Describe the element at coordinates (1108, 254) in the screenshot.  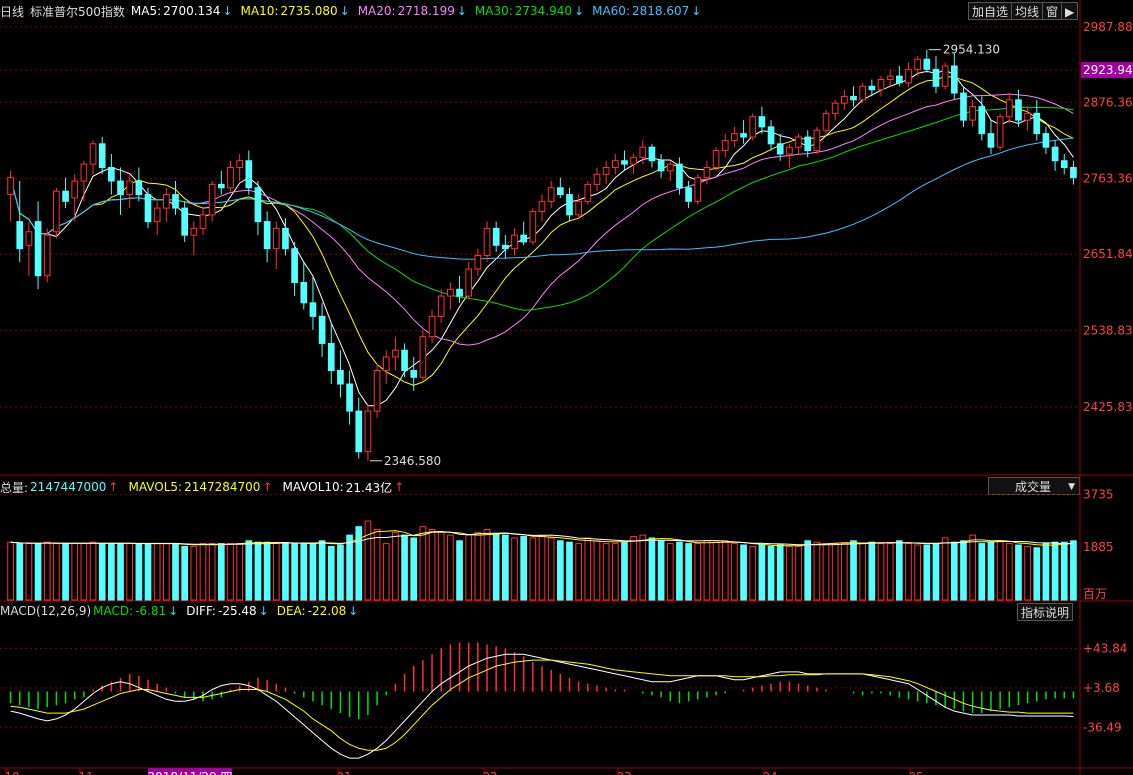
I see `price-tick-label: 2651.842` at that location.